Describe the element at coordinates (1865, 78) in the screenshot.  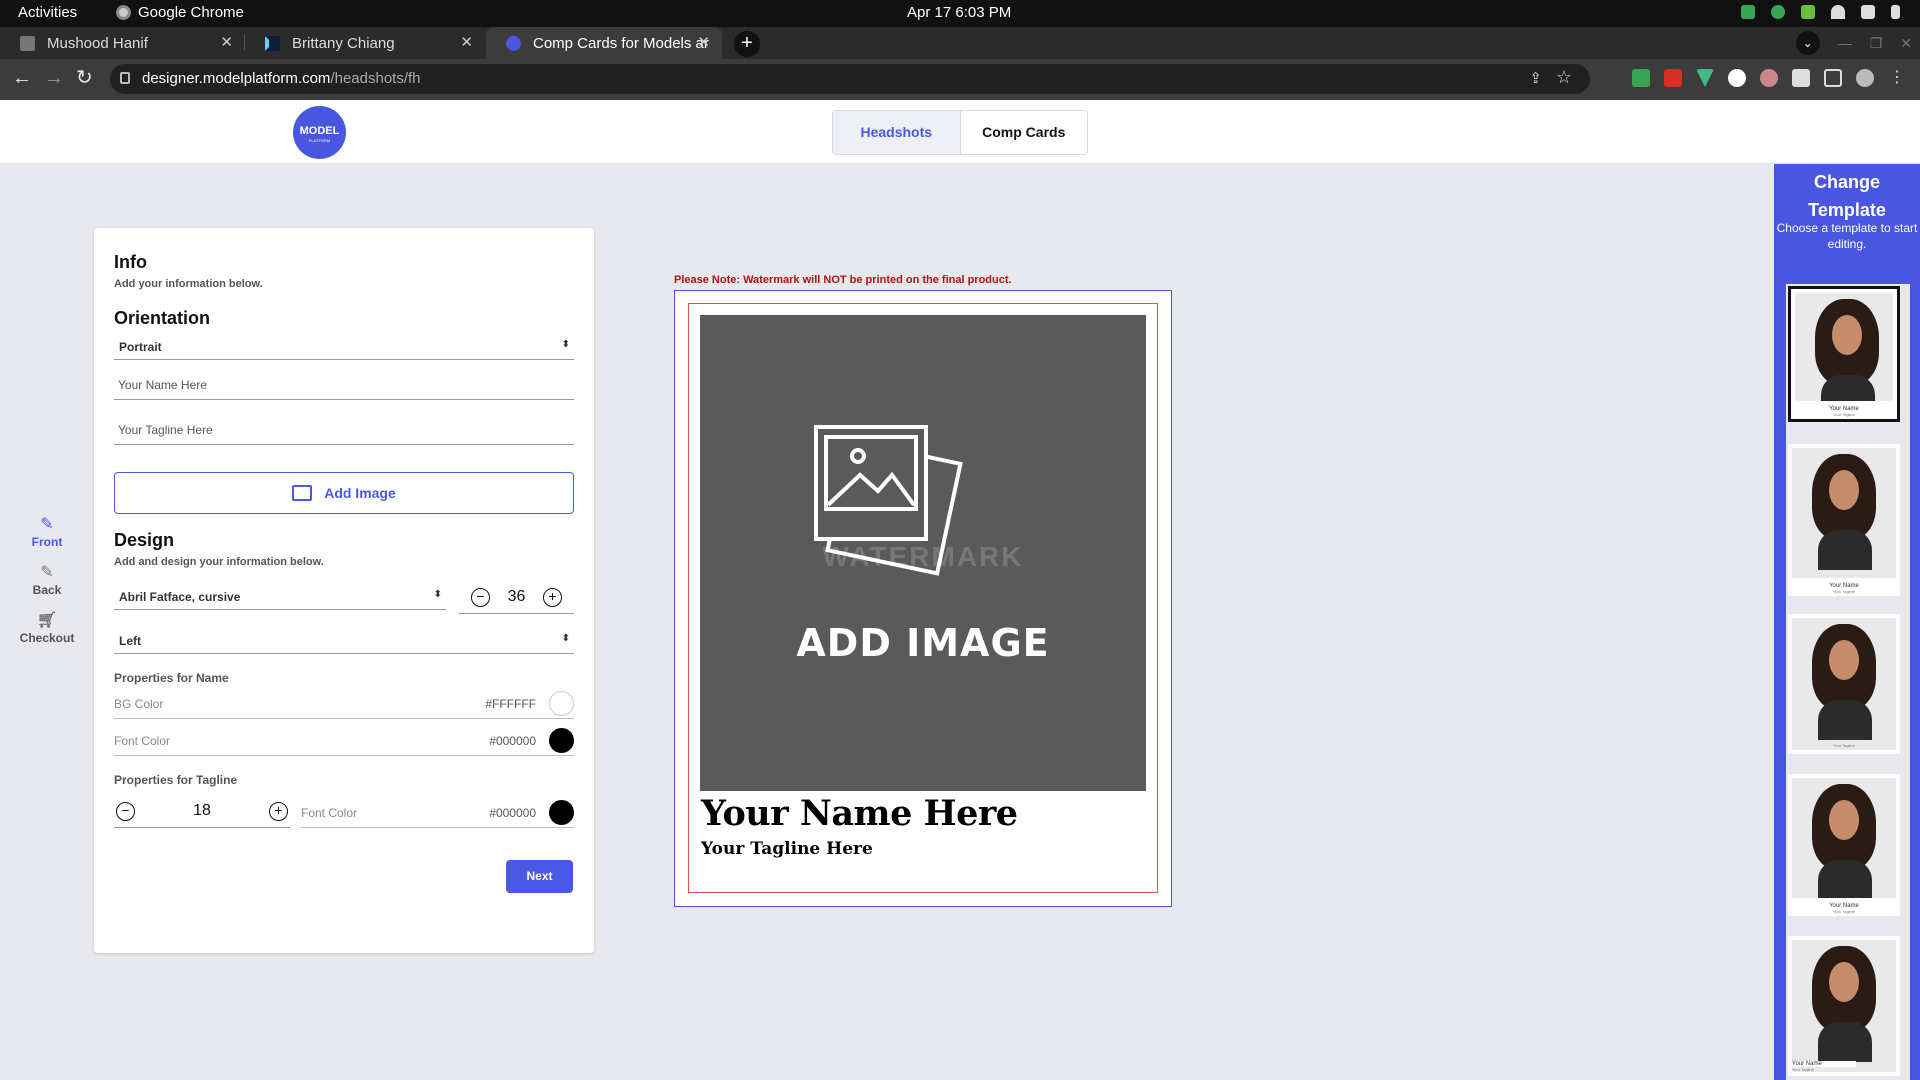
I see `profile-avatar-icon` at that location.